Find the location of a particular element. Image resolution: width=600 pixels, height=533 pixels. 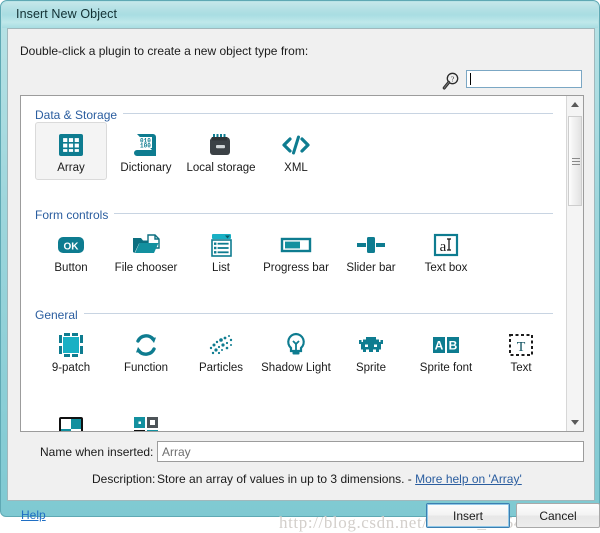

plugin-item-particles: Particles is located at coordinates (221, 351).